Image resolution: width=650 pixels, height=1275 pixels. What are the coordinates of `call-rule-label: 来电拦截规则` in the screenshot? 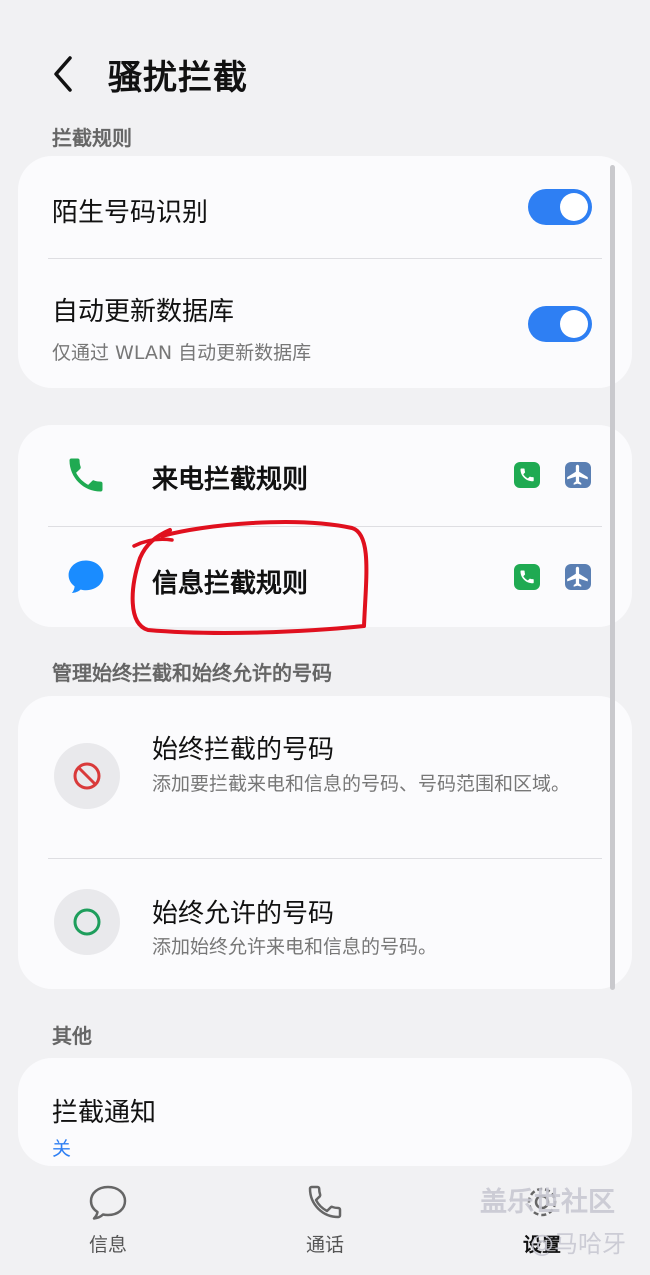 It's located at (230, 480).